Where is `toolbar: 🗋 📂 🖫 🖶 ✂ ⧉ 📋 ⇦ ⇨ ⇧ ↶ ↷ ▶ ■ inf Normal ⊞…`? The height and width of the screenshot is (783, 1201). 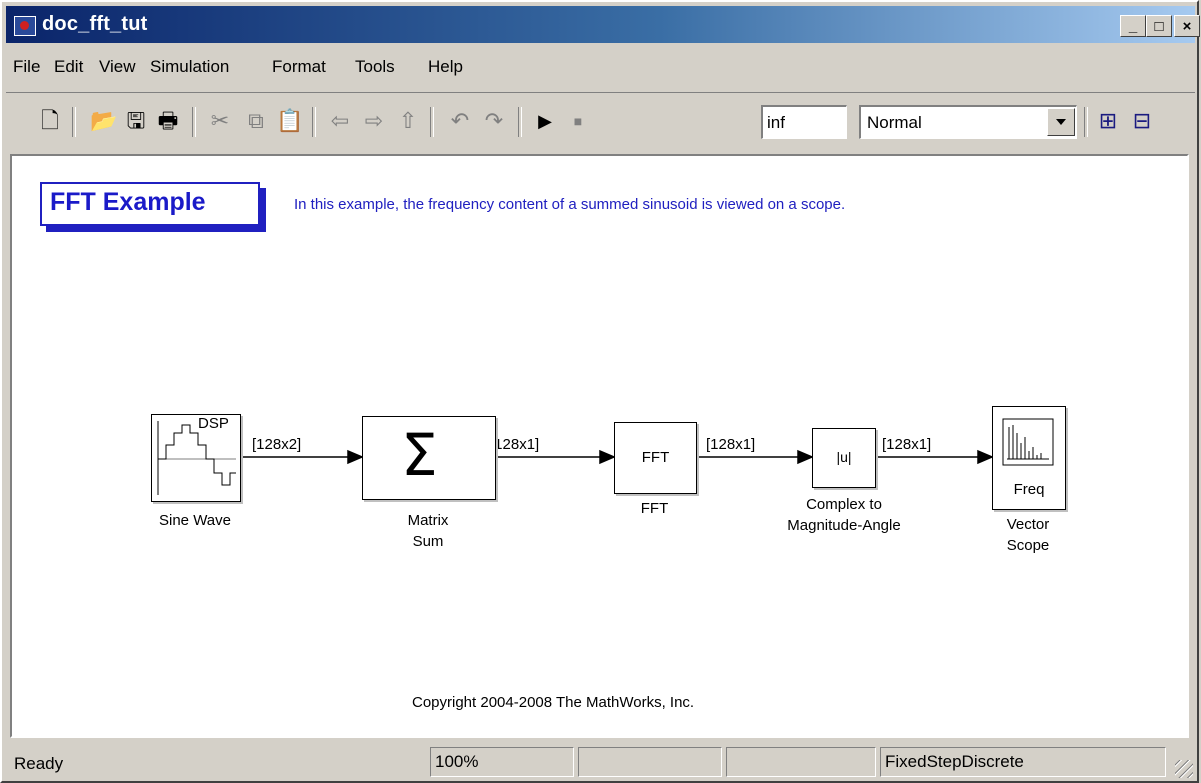
toolbar: 🗋 📂 🖫 🖶 ✂ ⧉ 📋 ⇦ ⇨ ⇧ ↶ ↷ ▶ ■ inf Normal ⊞… is located at coordinates (600, 122).